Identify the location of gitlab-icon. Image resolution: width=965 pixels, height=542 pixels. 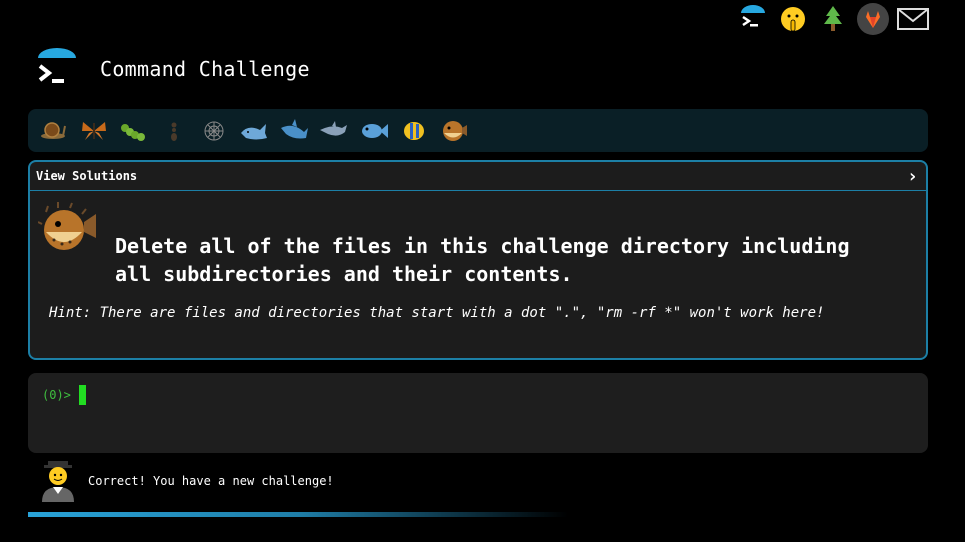
(873, 19).